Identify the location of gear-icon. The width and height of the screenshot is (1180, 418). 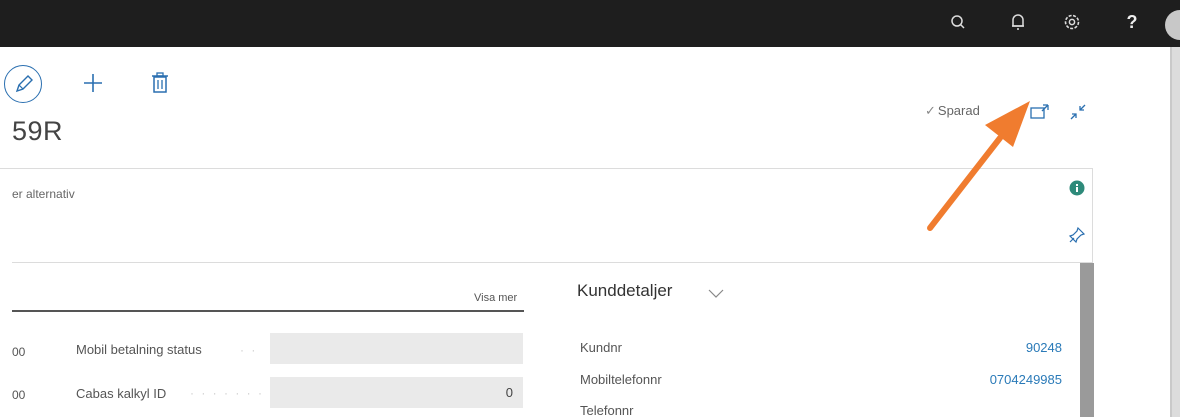
(1072, 22).